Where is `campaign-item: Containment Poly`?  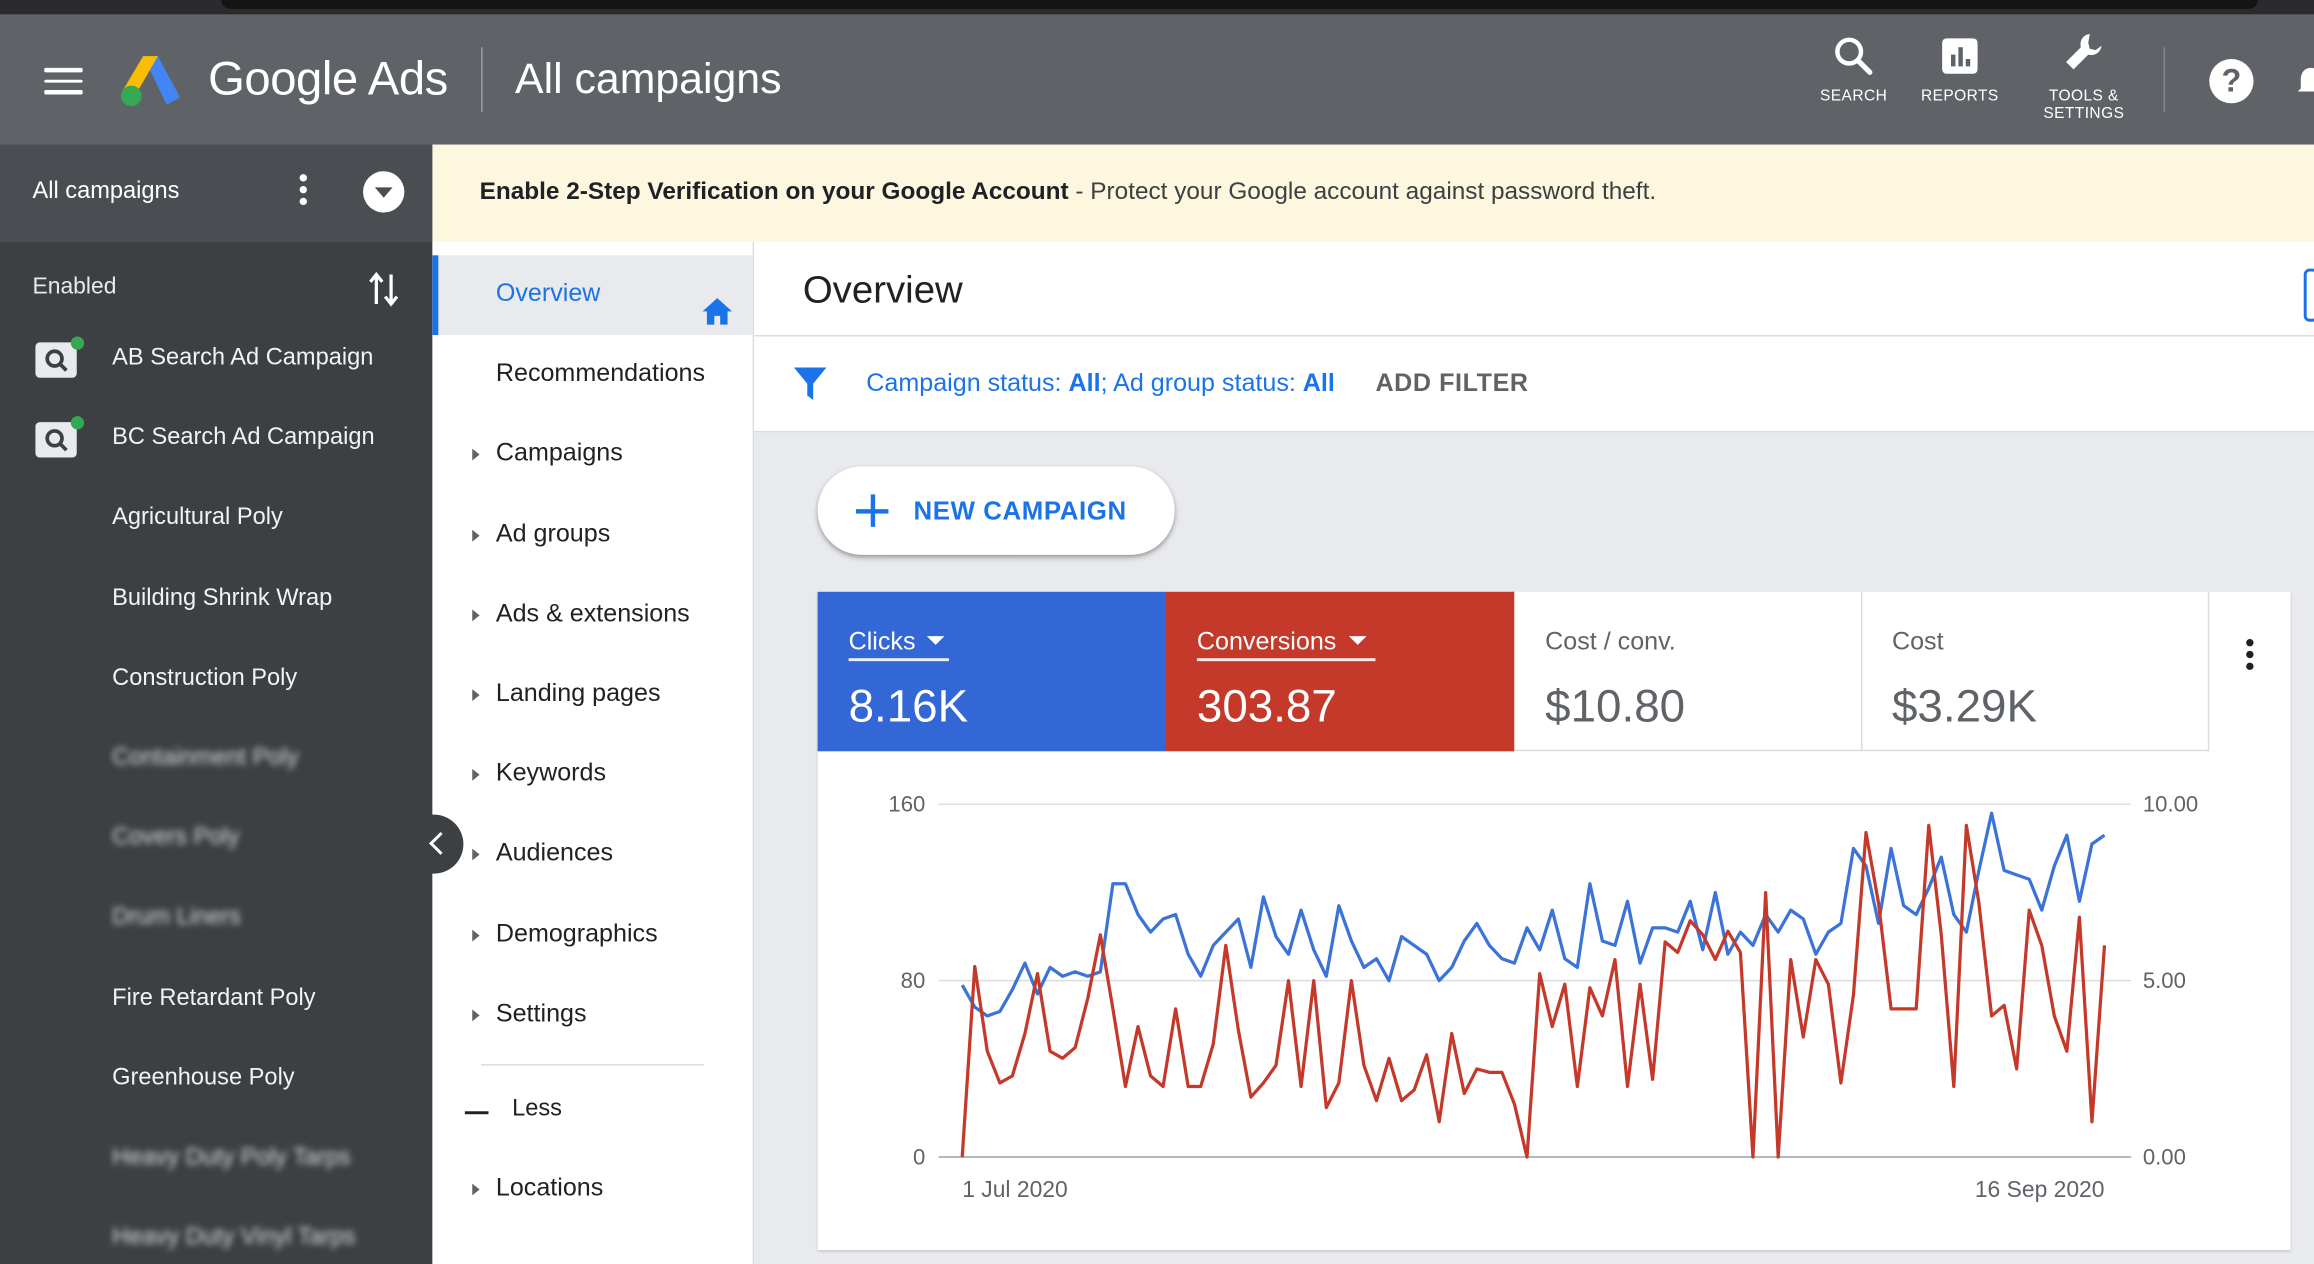 campaign-item: Containment Poly is located at coordinates (216, 762).